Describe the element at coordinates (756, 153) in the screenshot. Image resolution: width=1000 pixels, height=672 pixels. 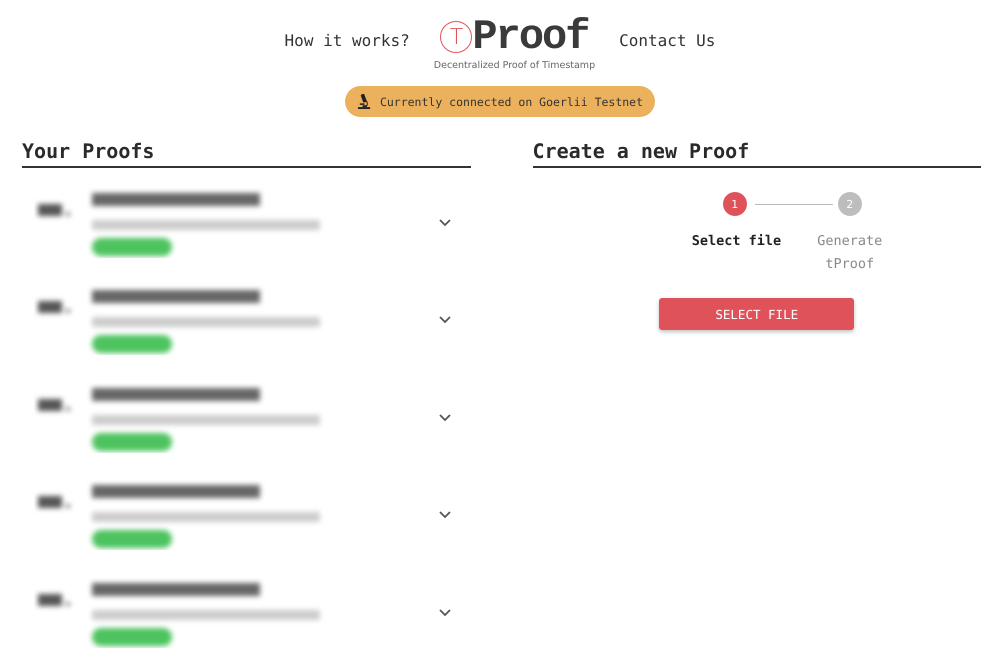
I see `section-title: Create a new Proof` at that location.